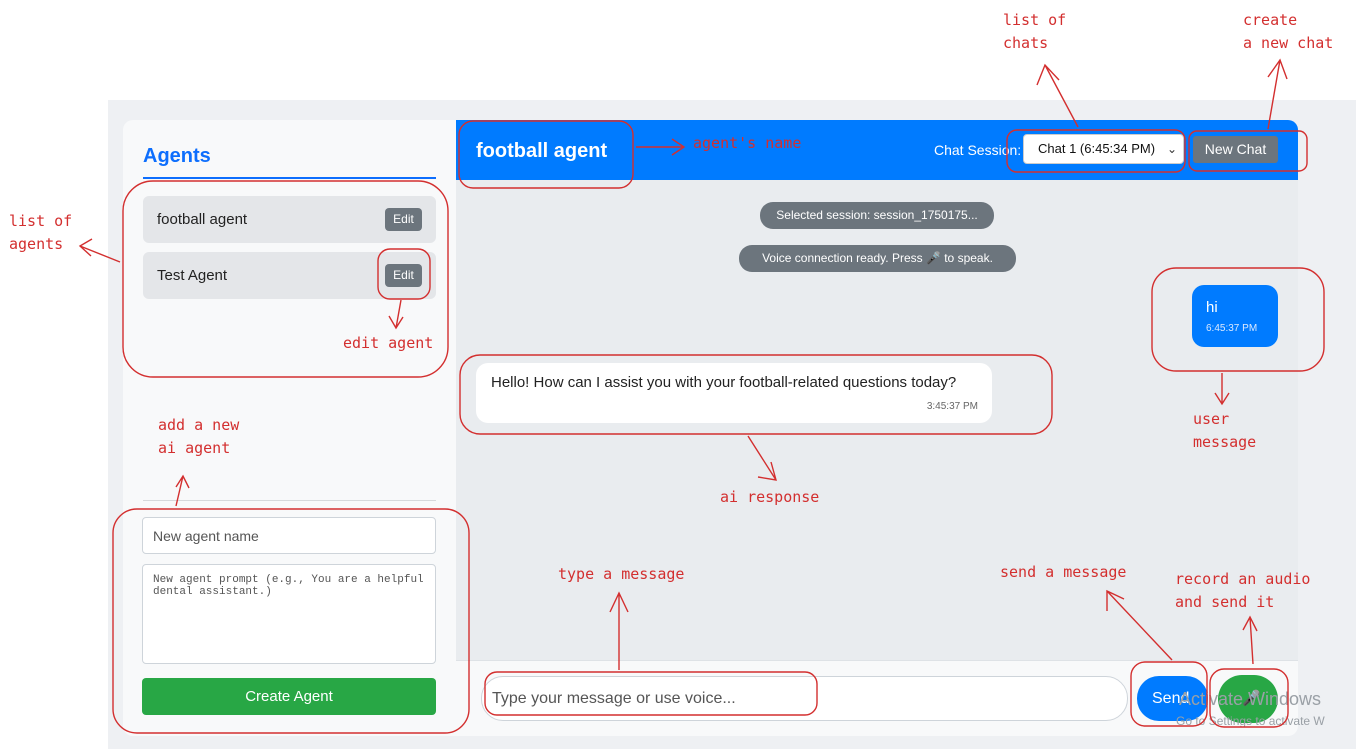 This screenshot has height=749, width=1356. Describe the element at coordinates (1250, 721) in the screenshot. I see `activate-windows-subtext: Go to Settings to activate W` at that location.